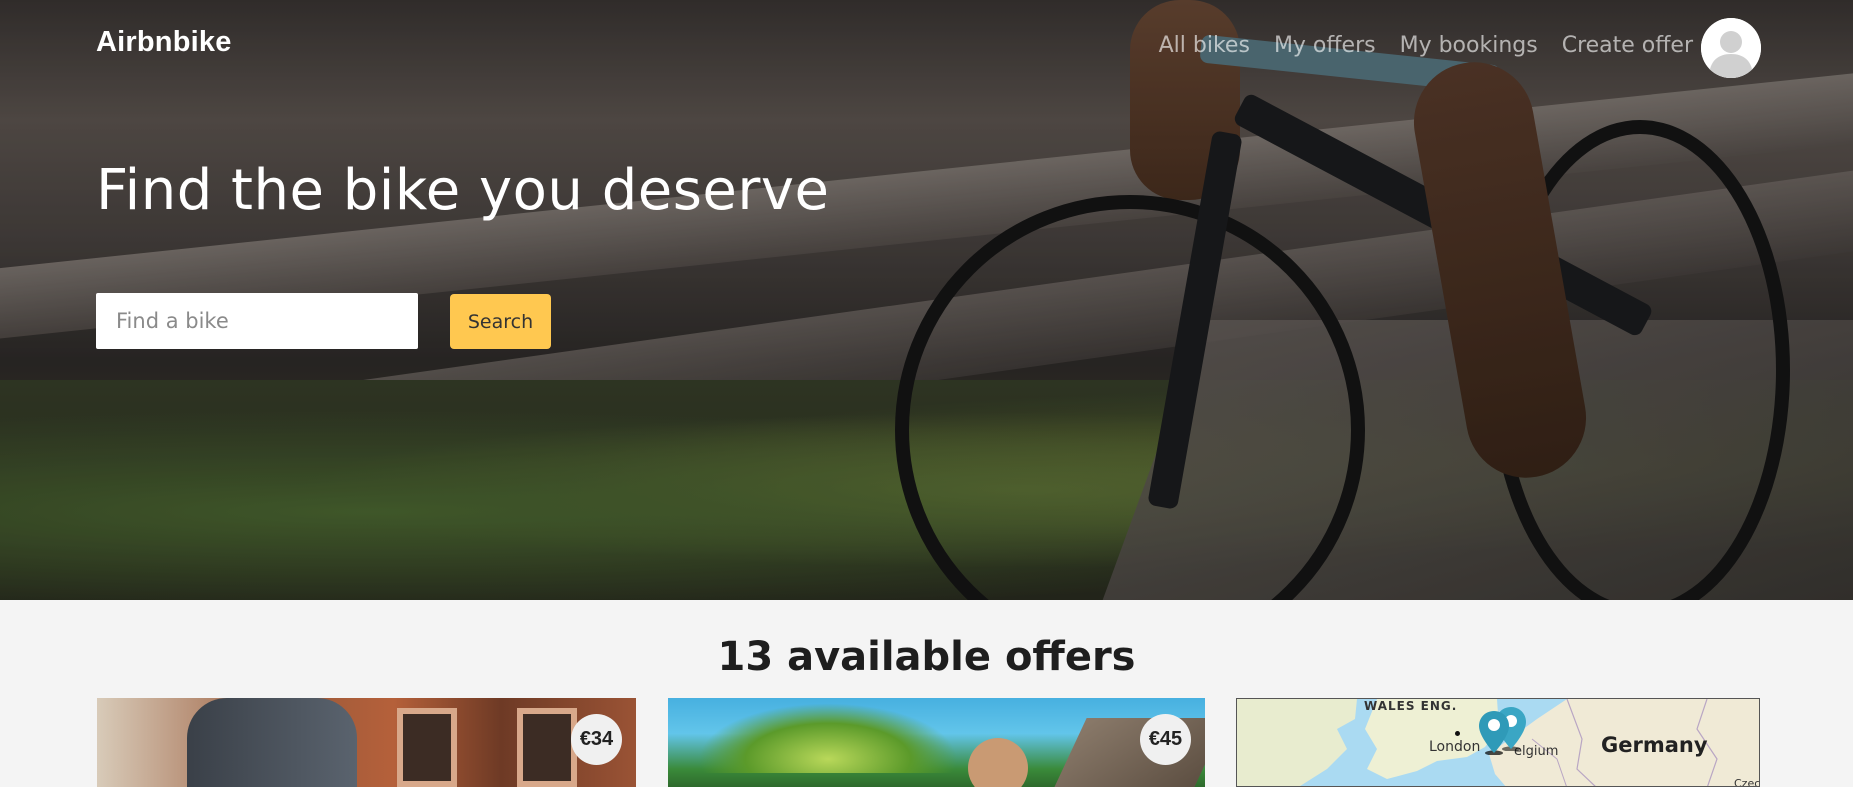 The image size is (1853, 787). I want to click on user-avatar, so click(1731, 48).